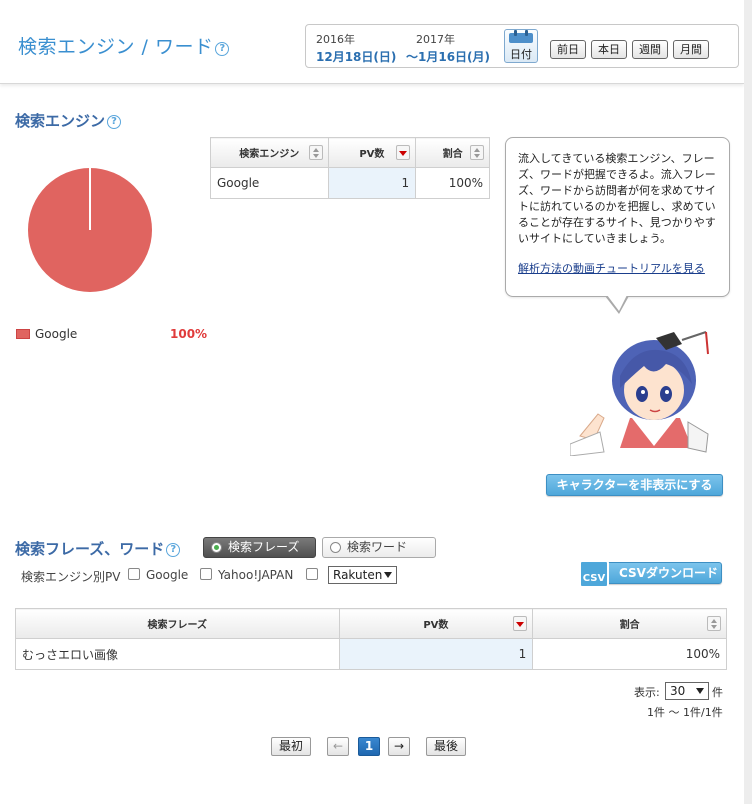 This screenshot has height=804, width=752. Describe the element at coordinates (448, 56) in the screenshot. I see `end-date: 〜1月16日(月)` at that location.